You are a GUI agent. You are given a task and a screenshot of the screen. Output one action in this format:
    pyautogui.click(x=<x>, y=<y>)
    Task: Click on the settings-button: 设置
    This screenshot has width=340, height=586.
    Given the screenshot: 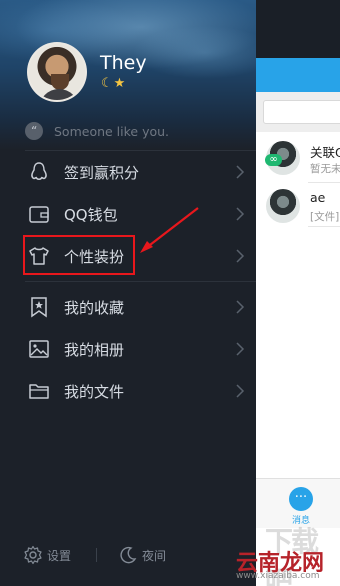 What is the action you would take?
    pyautogui.click(x=59, y=555)
    